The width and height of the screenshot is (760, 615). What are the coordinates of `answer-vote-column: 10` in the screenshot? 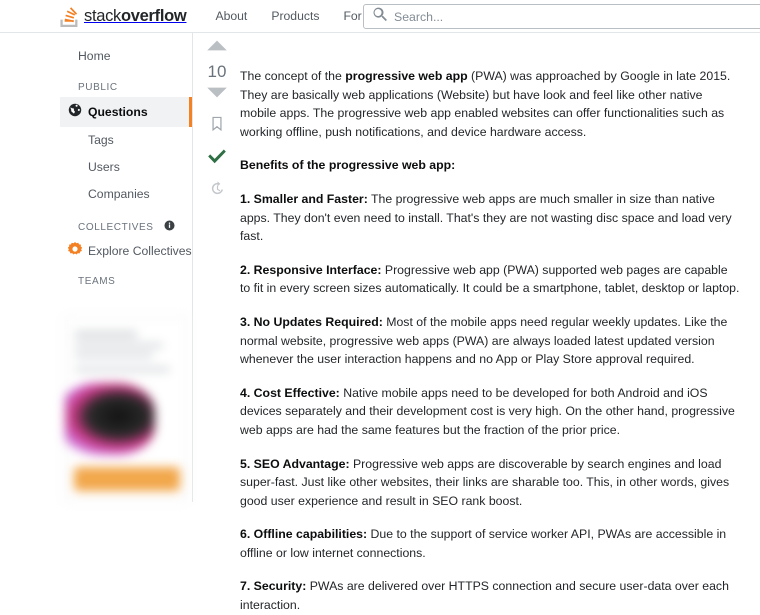 It's located at (217, 120).